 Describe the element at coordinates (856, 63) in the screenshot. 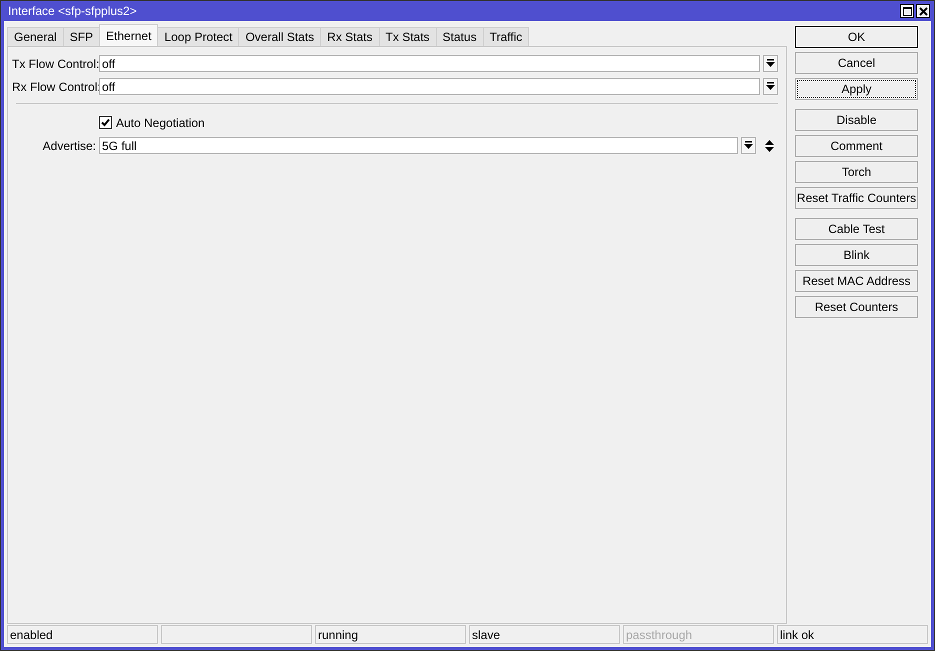

I see `dialog-button: Cancel` at that location.